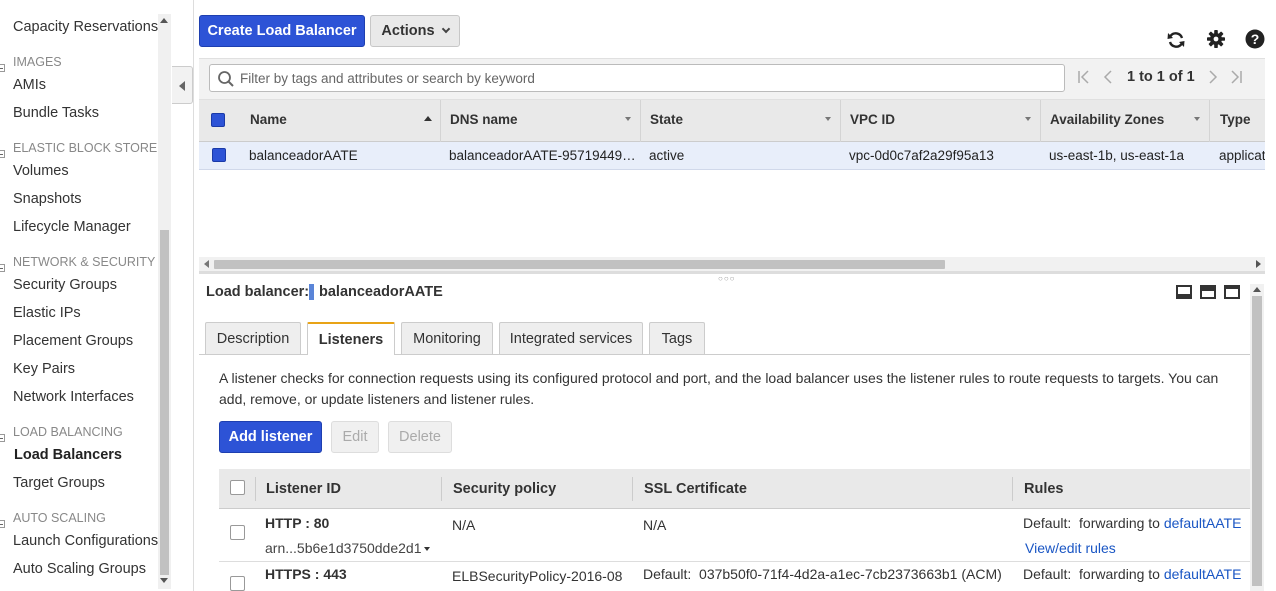 This screenshot has height=591, width=1276. What do you see at coordinates (219, 155) in the screenshot?
I see `row-checkbox` at bounding box center [219, 155].